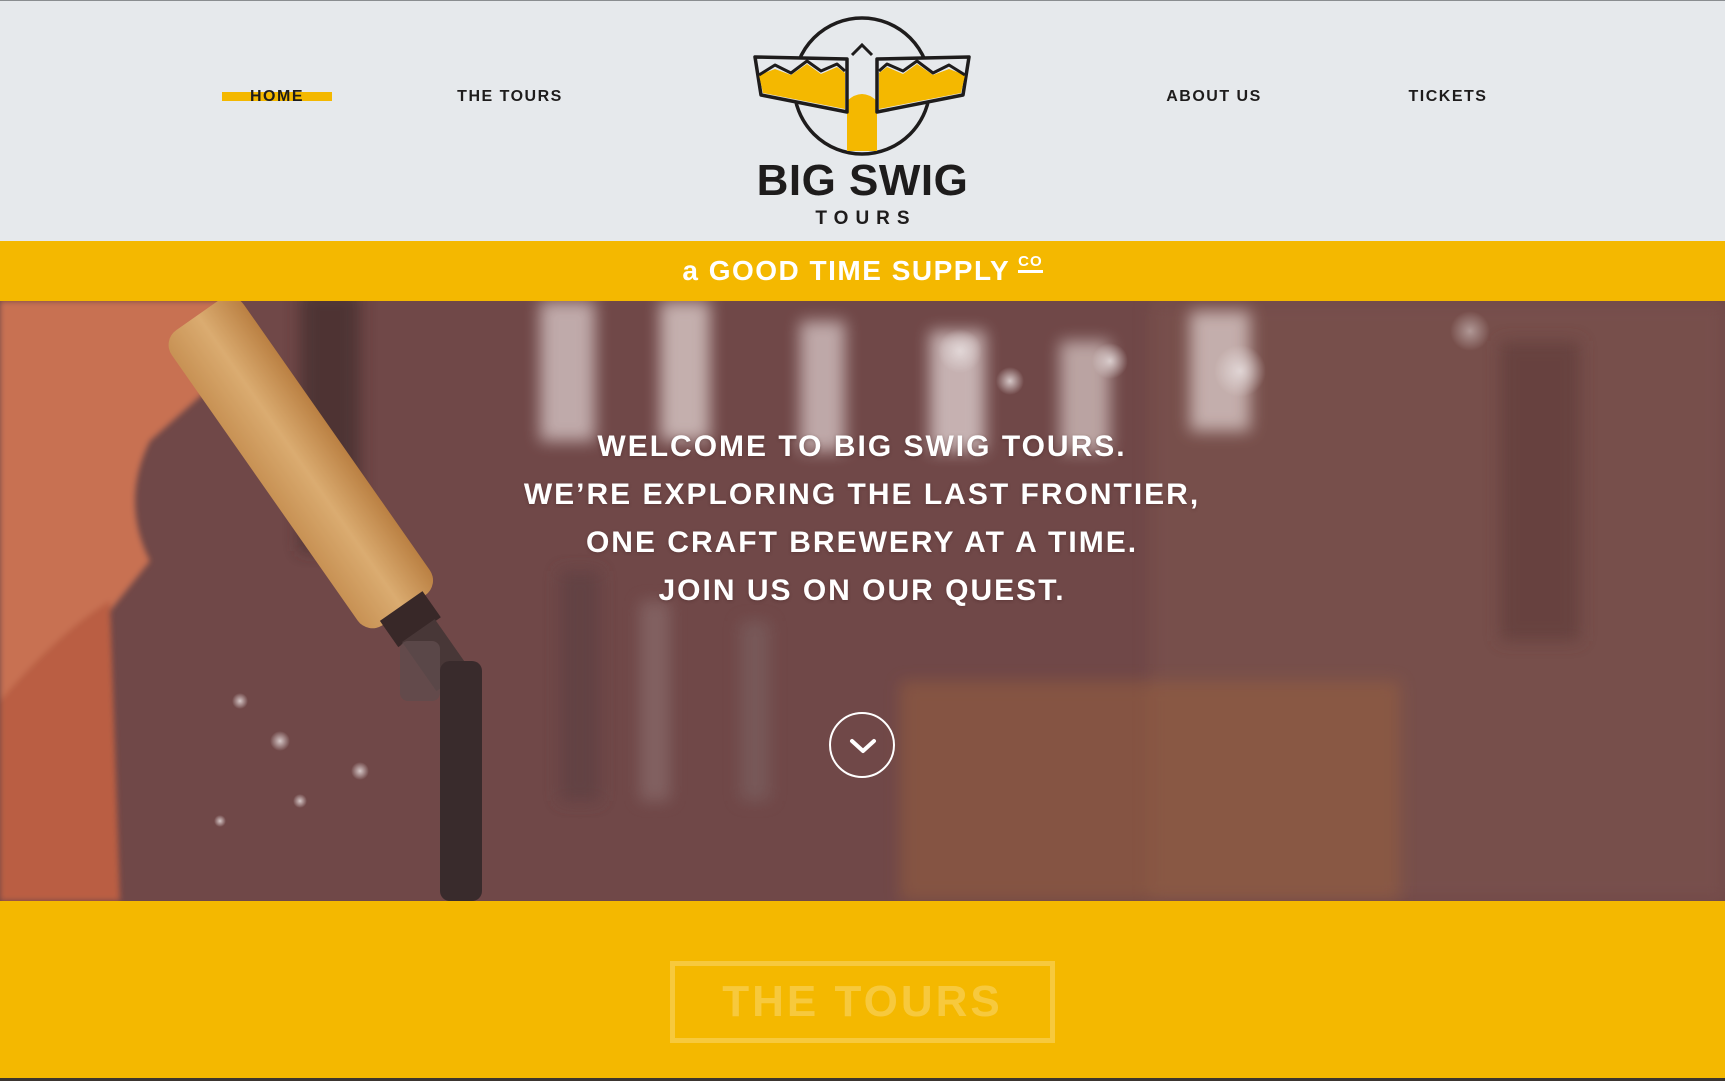  Describe the element at coordinates (1030, 263) in the screenshot. I see `tagline-co-mark: CO` at that location.